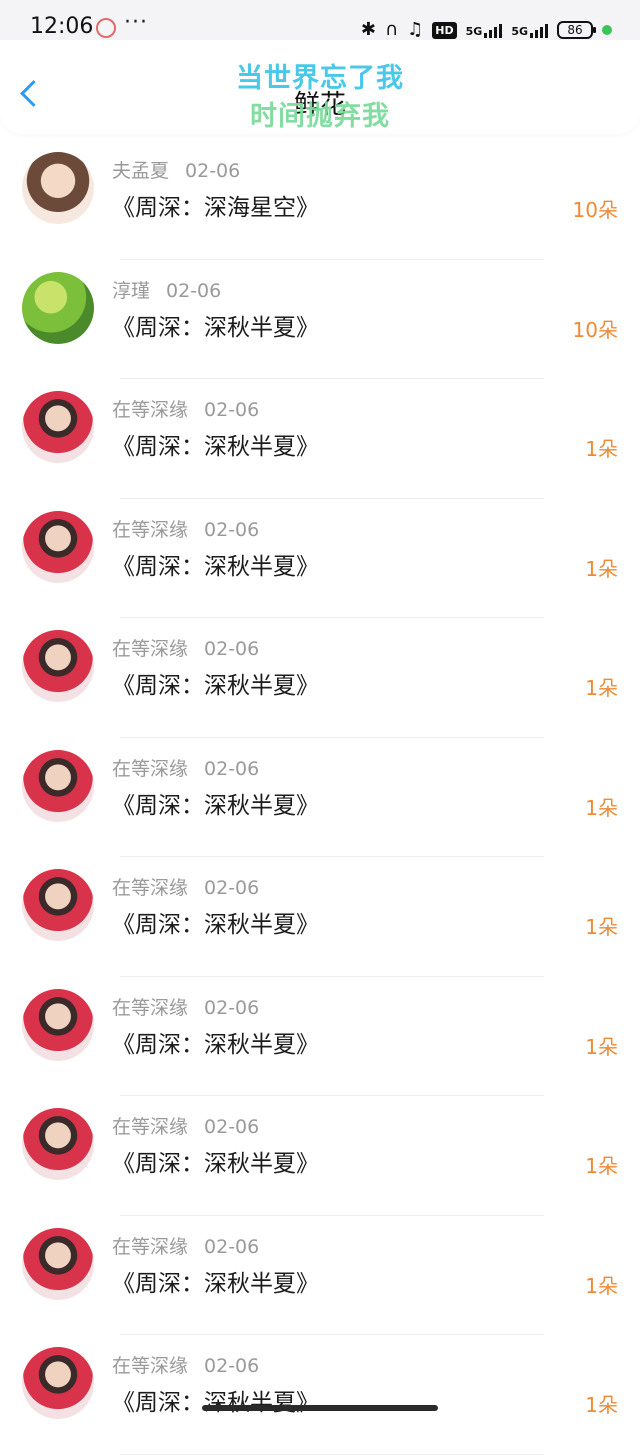 Image resolution: width=640 pixels, height=1455 pixels. What do you see at coordinates (474, 31) in the screenshot?
I see `network-type-1: 5G` at bounding box center [474, 31].